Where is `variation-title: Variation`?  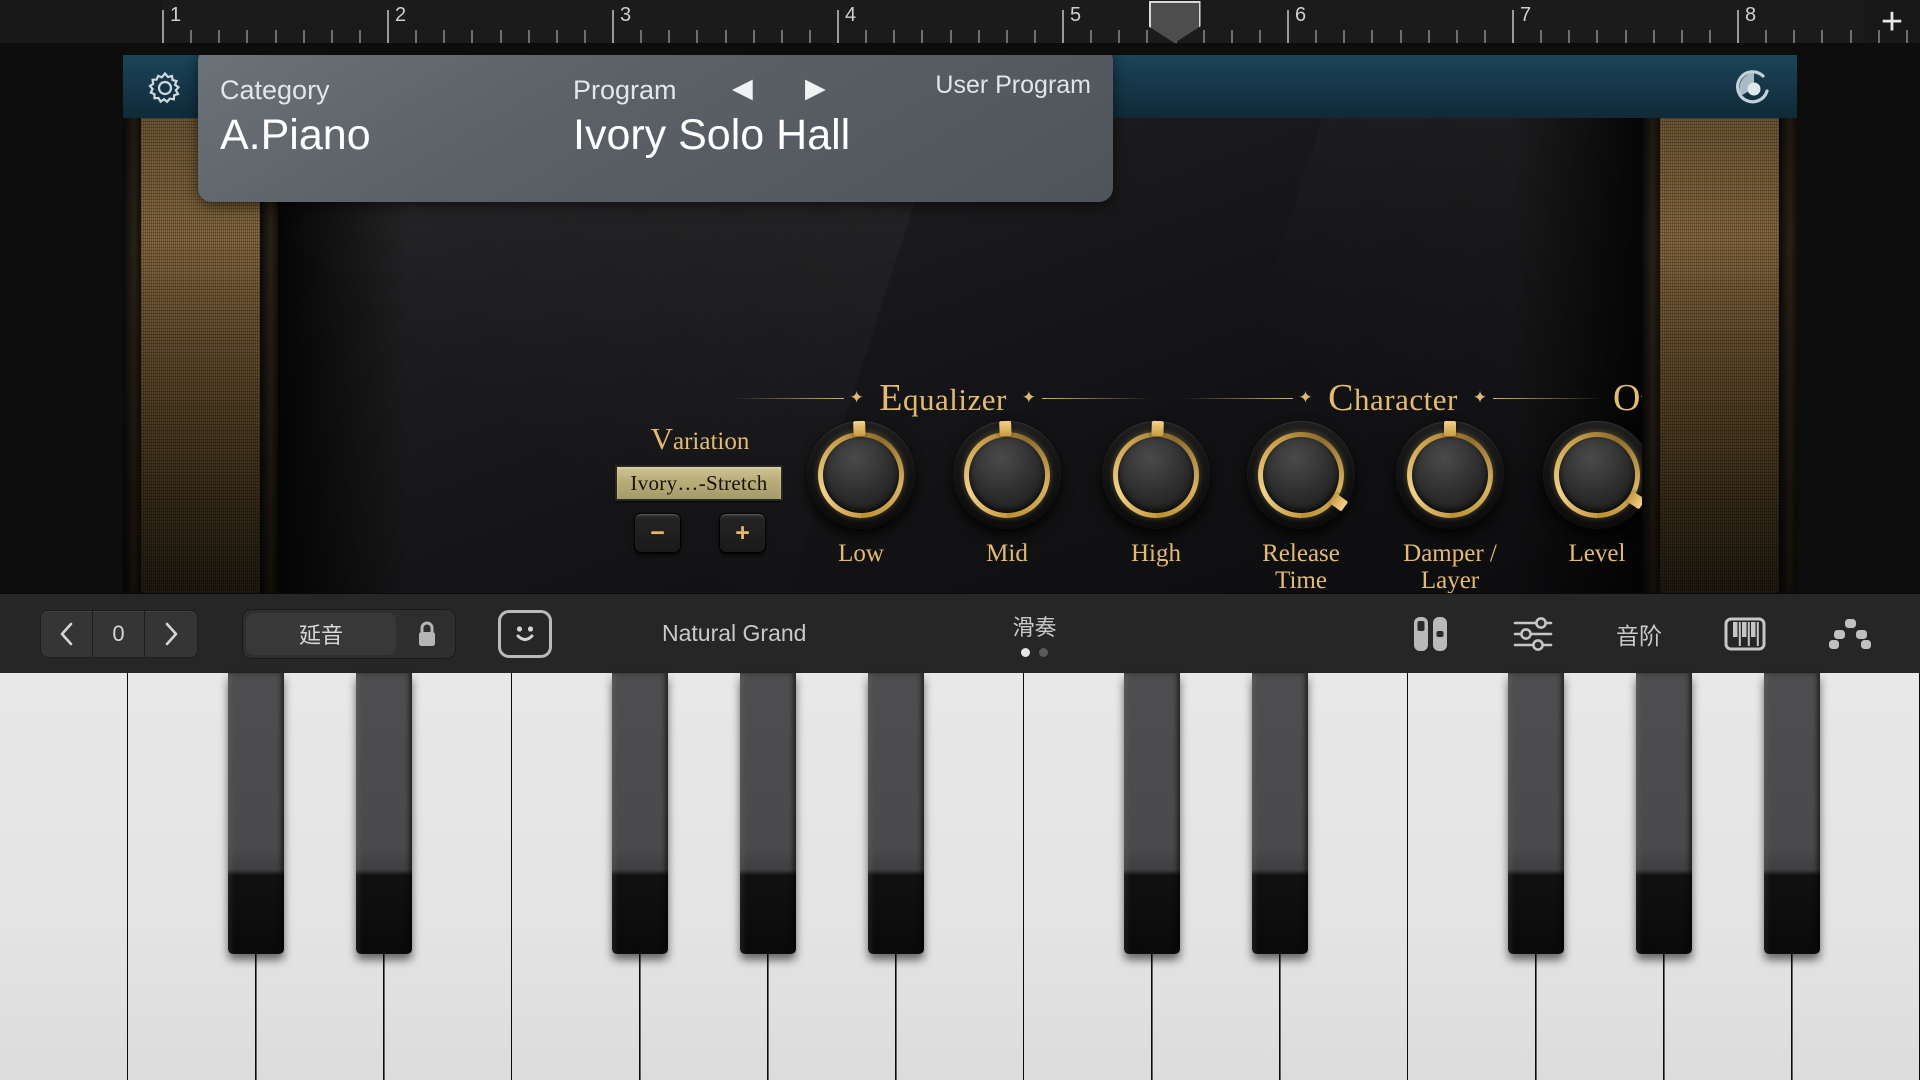
variation-title: Variation is located at coordinates (700, 438).